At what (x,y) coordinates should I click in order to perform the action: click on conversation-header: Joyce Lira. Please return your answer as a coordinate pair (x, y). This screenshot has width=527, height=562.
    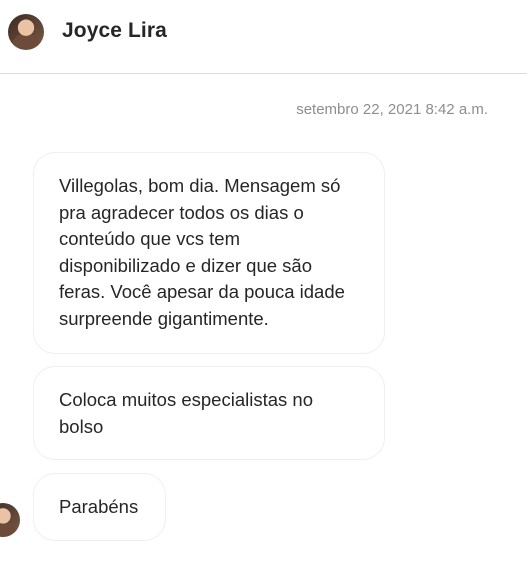
    Looking at the image, I should click on (263, 37).